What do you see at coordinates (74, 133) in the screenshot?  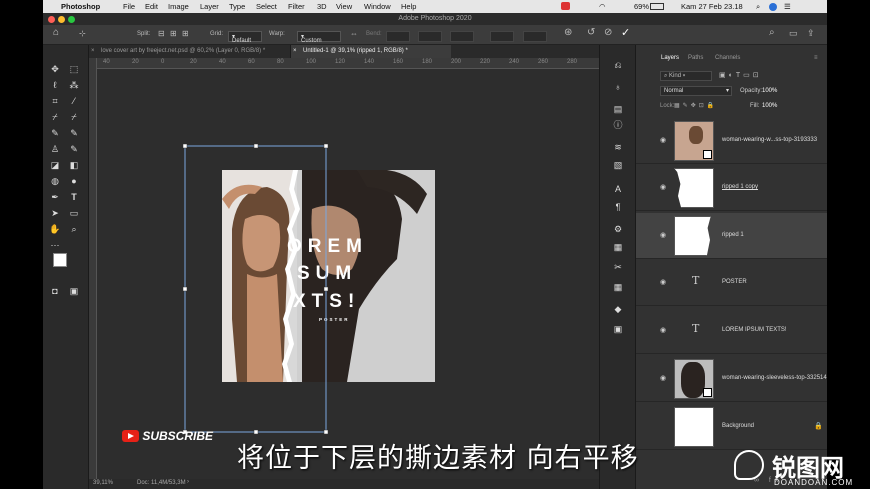 I see `mixer-brush-icon: ✎` at bounding box center [74, 133].